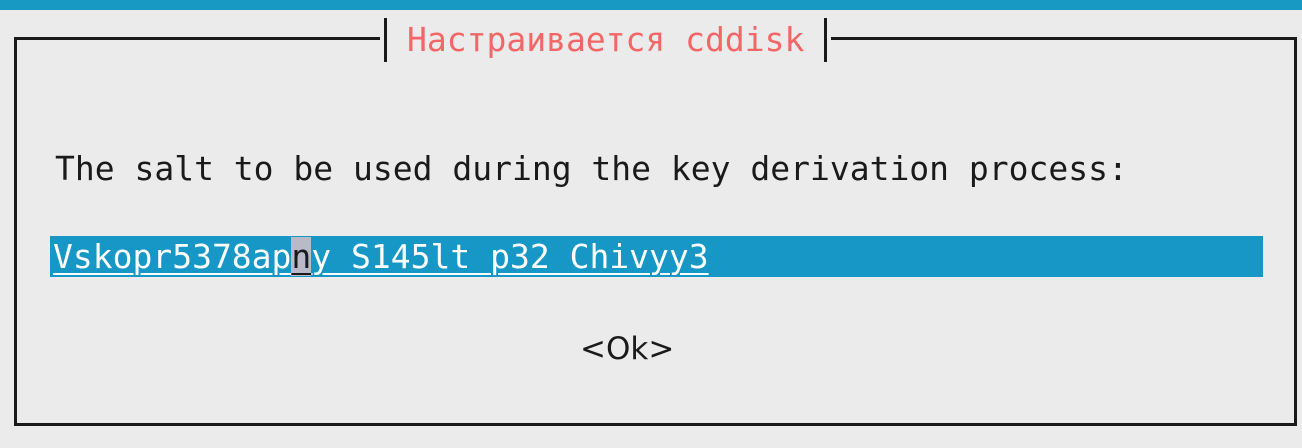  I want to click on ok-button: <Ok>, so click(627, 349).